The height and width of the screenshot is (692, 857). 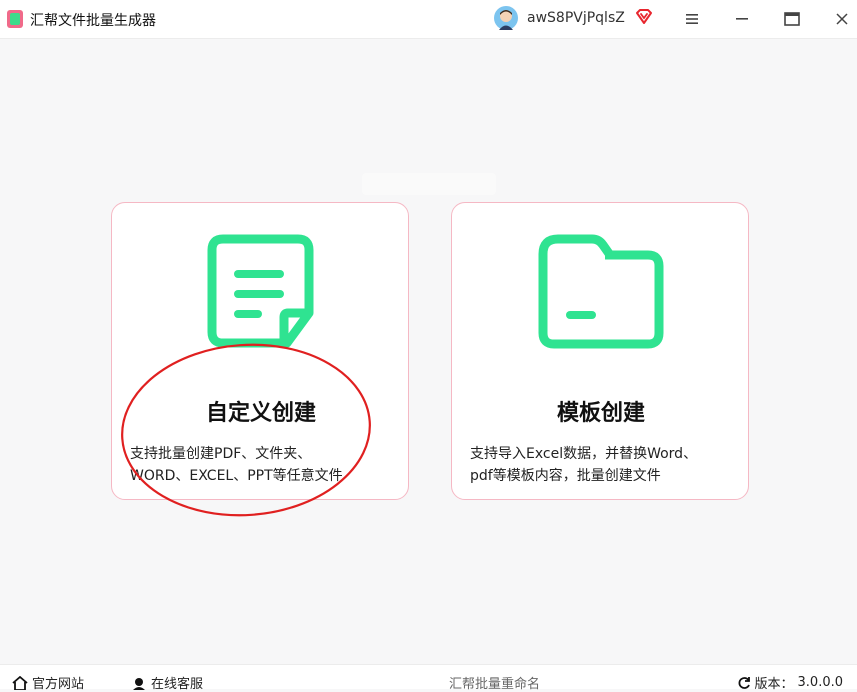 I want to click on minimize-icon, so click(x=742, y=19).